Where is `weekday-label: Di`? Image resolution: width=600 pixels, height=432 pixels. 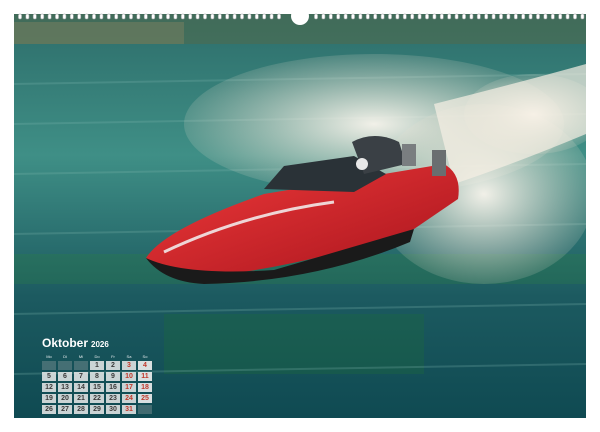 weekday-label: Di is located at coordinates (65, 356).